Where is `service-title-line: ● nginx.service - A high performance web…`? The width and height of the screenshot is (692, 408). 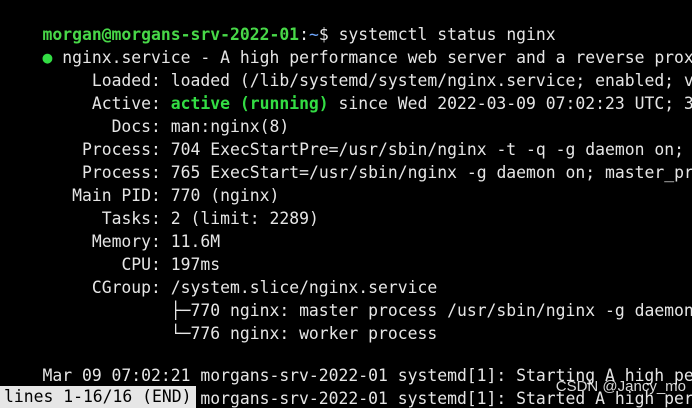
service-title-line: ● nginx.service - A high performance web… is located at coordinates (347, 45).